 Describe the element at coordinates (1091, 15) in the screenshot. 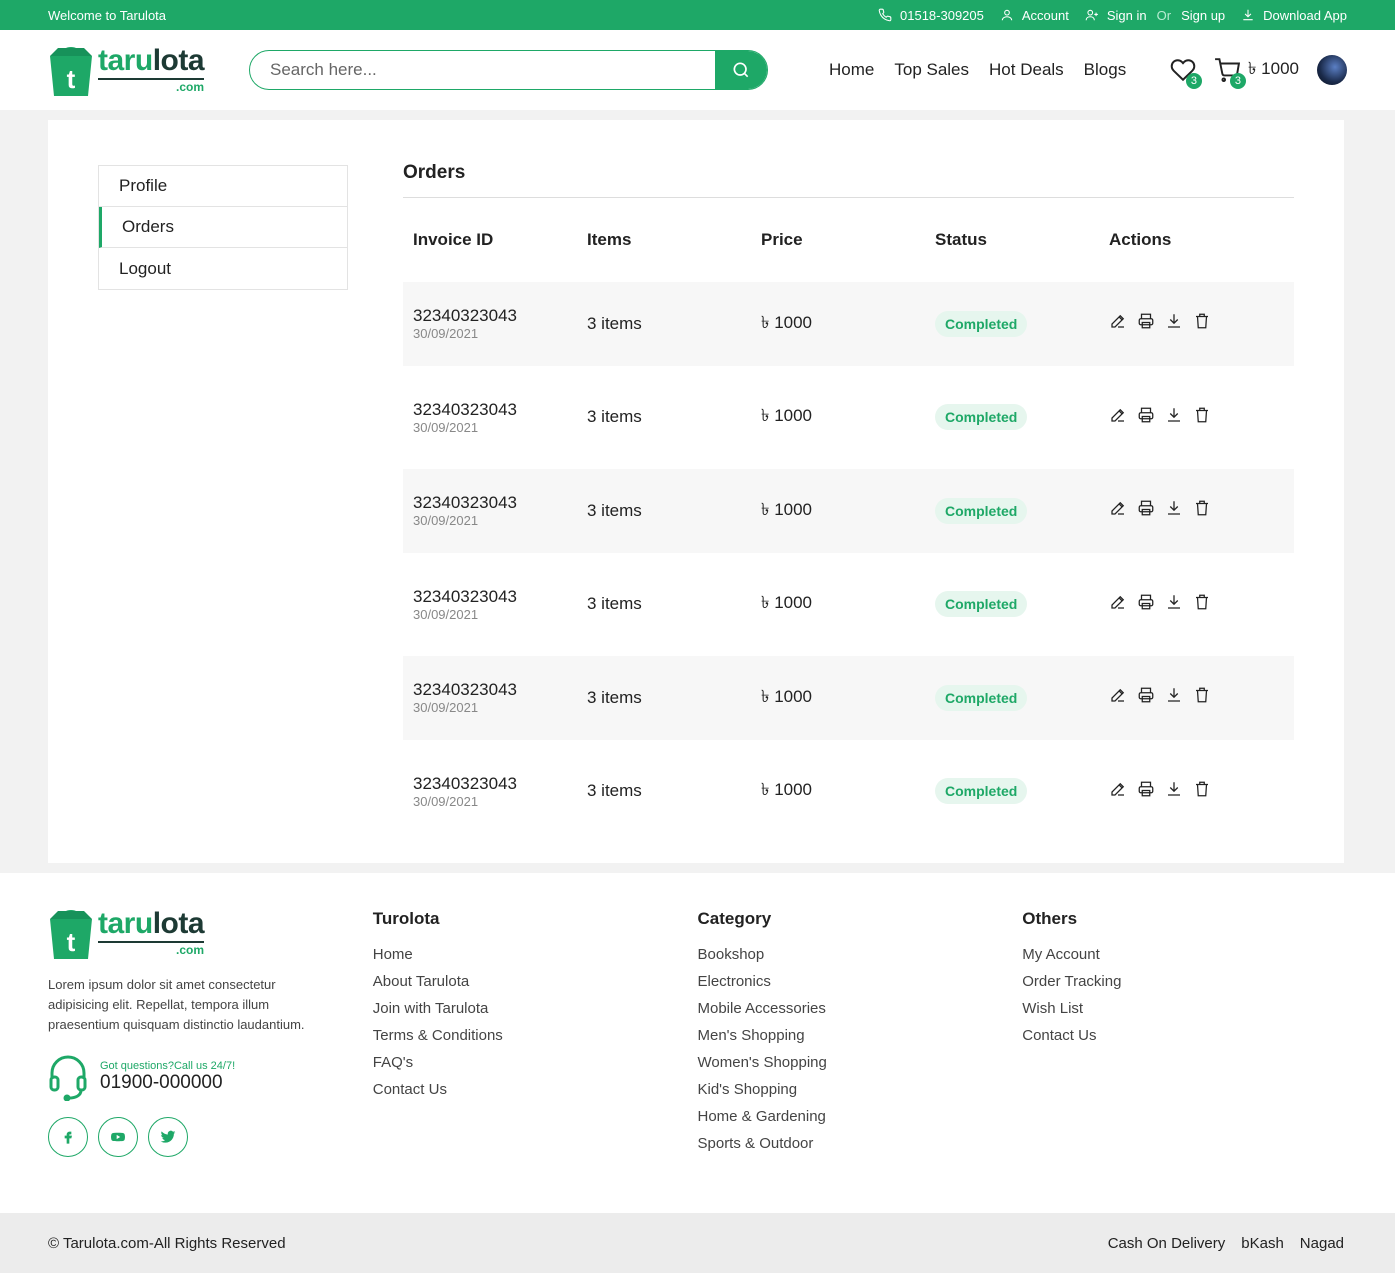

I see `user-plus-icon` at that location.